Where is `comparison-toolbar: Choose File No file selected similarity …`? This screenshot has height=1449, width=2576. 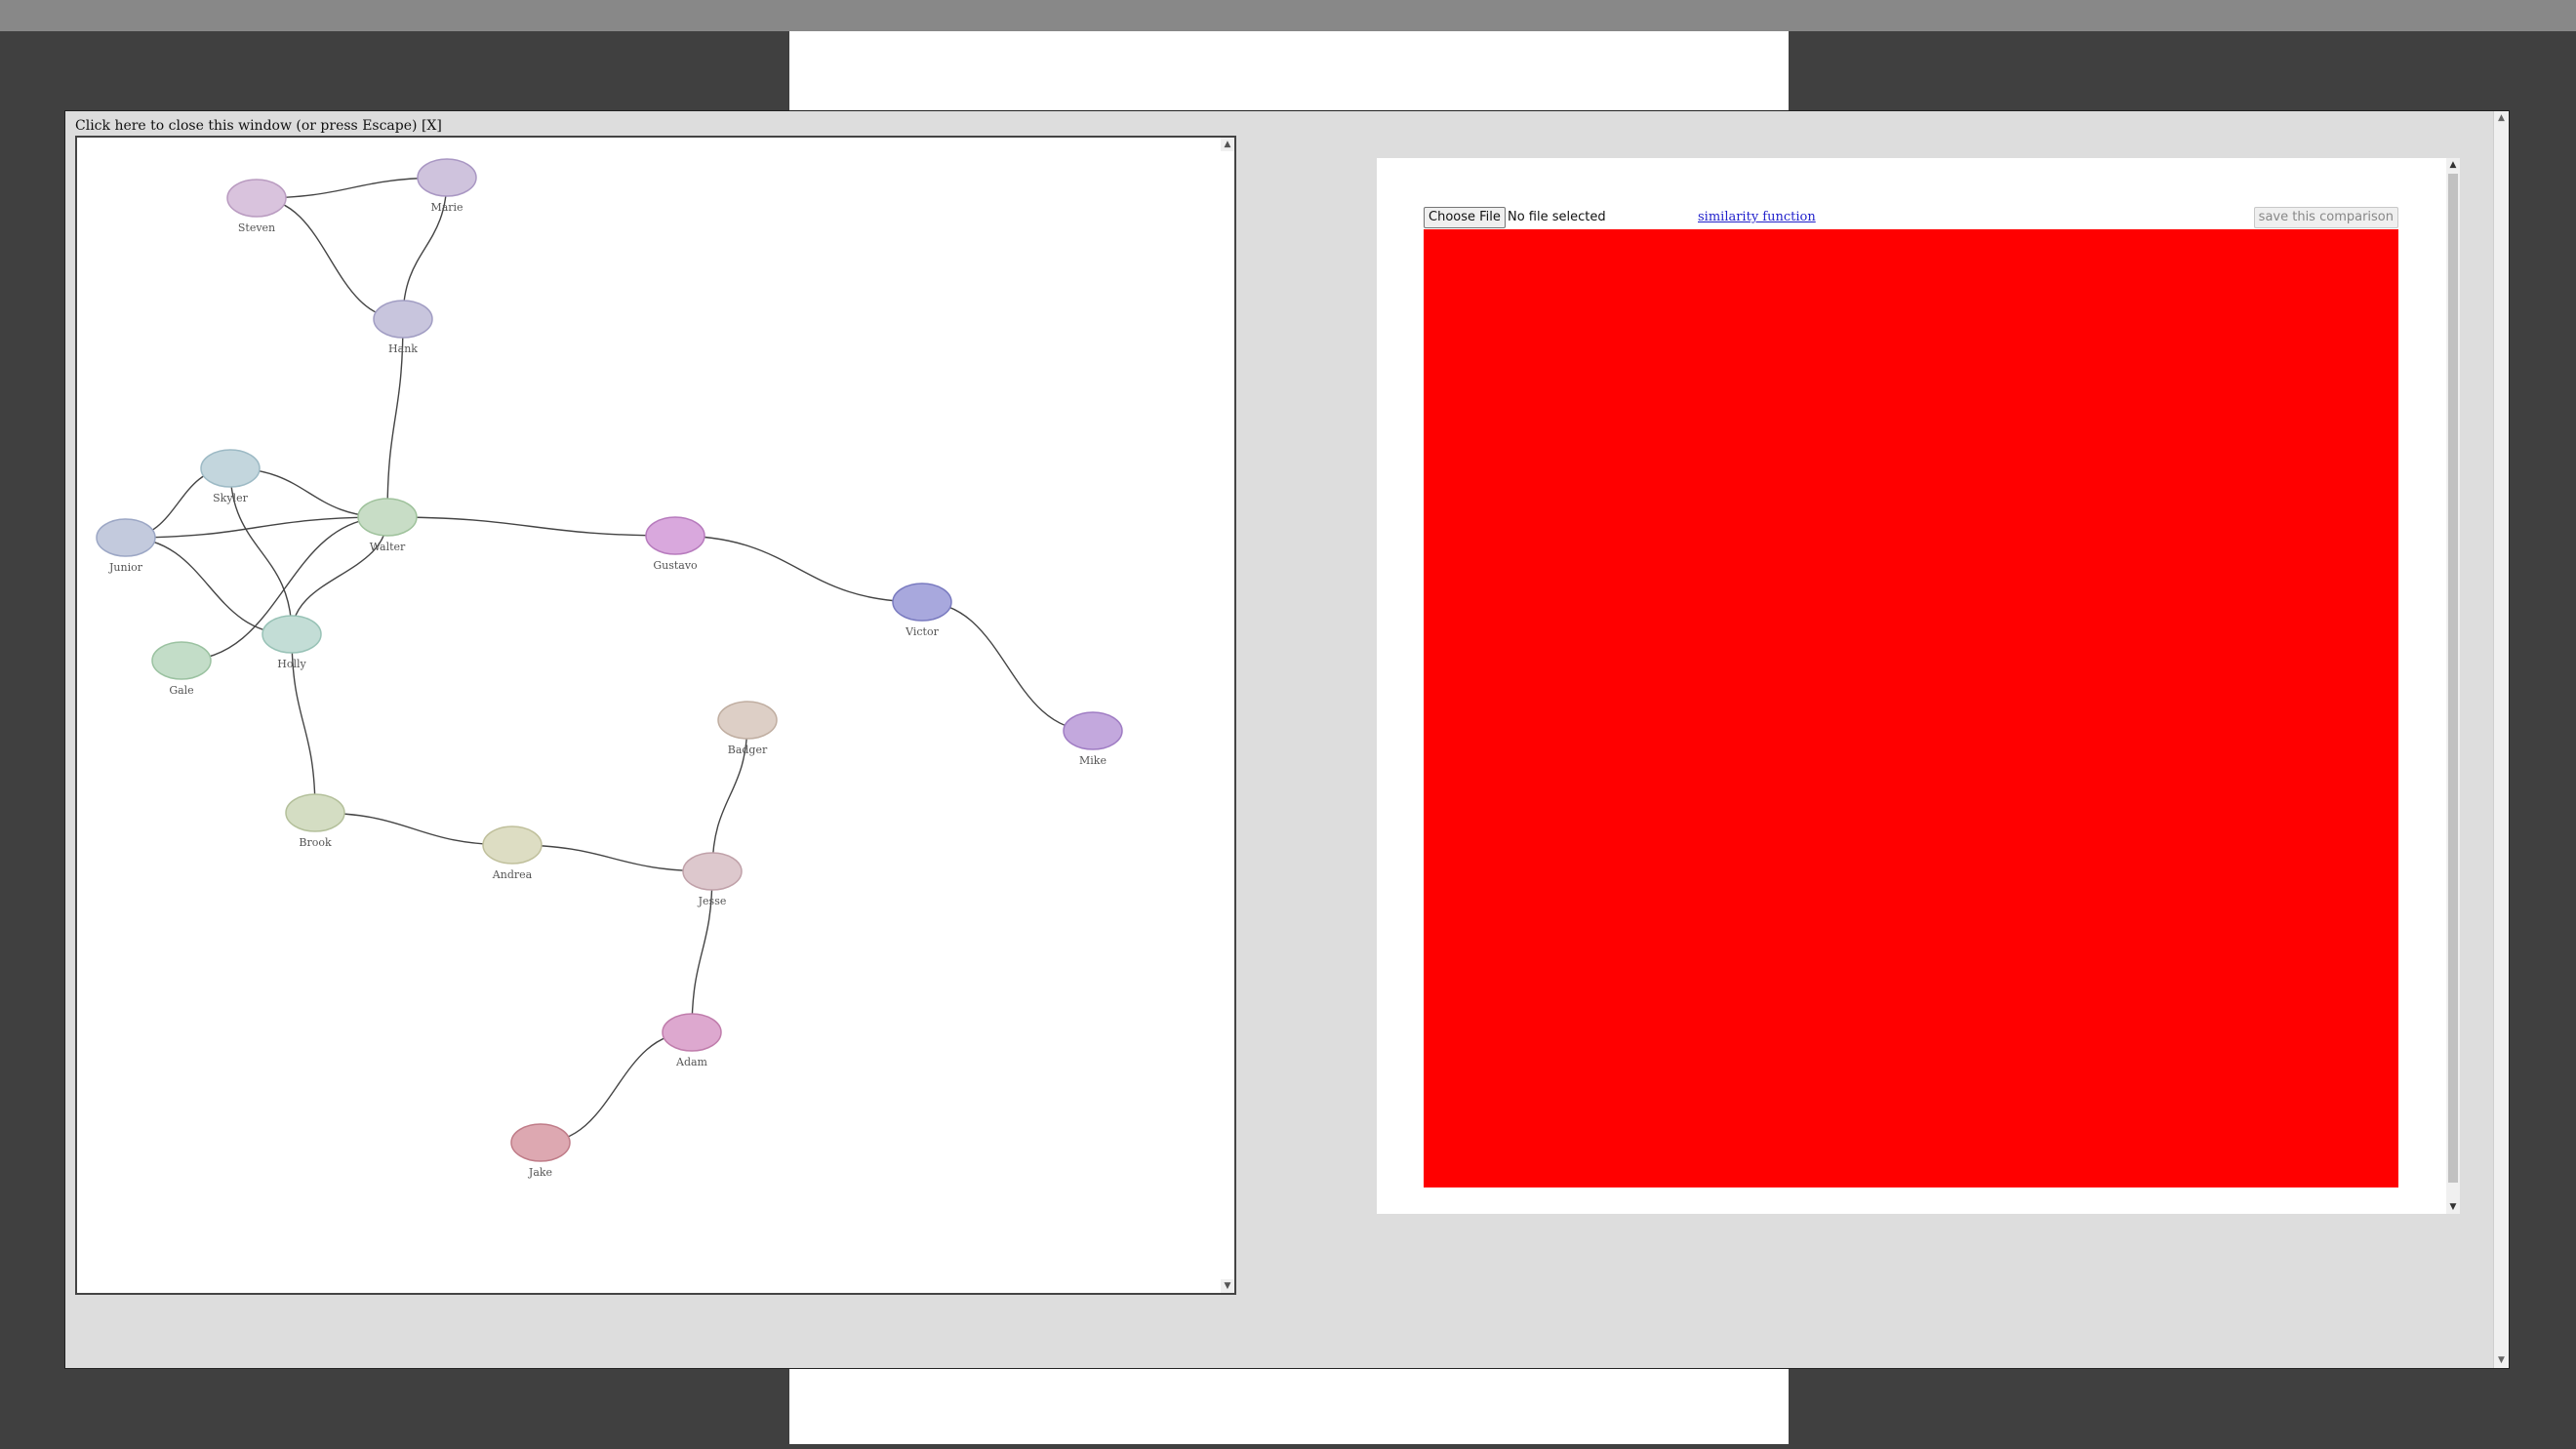
comparison-toolbar: Choose File No file selected similarity … is located at coordinates (1911, 217).